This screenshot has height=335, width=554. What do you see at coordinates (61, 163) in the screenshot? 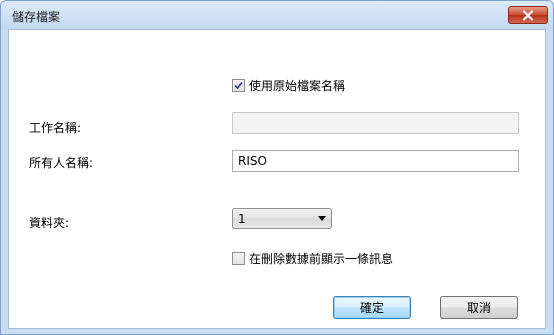
I see `owner-name-label: 所有人名稱:` at bounding box center [61, 163].